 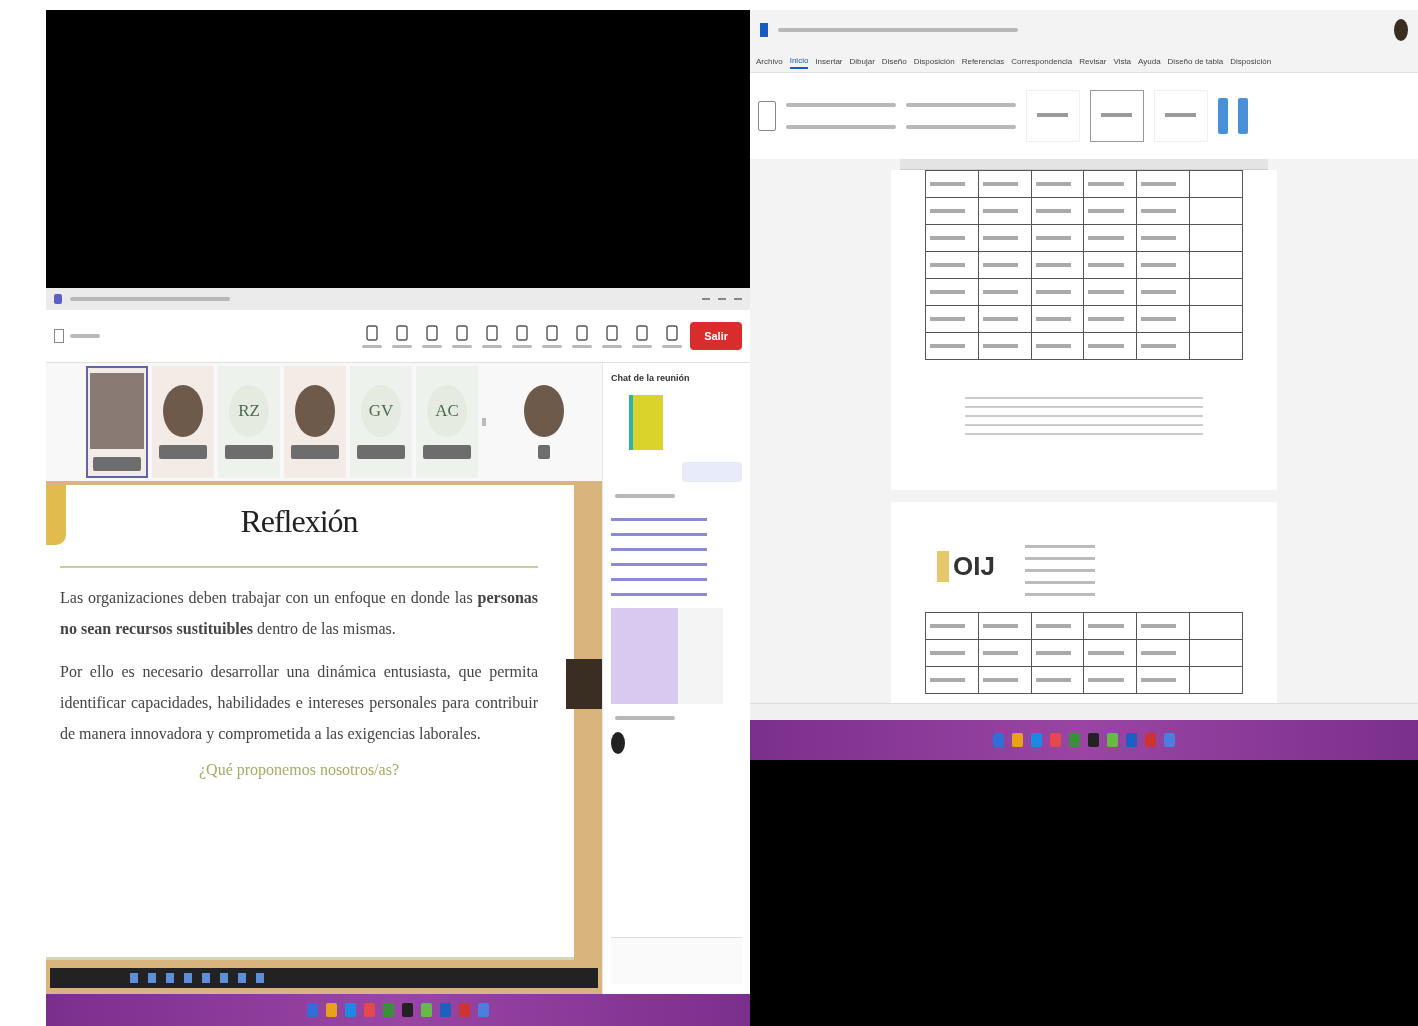 What do you see at coordinates (966, 566) in the screenshot?
I see `logo-text: OIJ` at bounding box center [966, 566].